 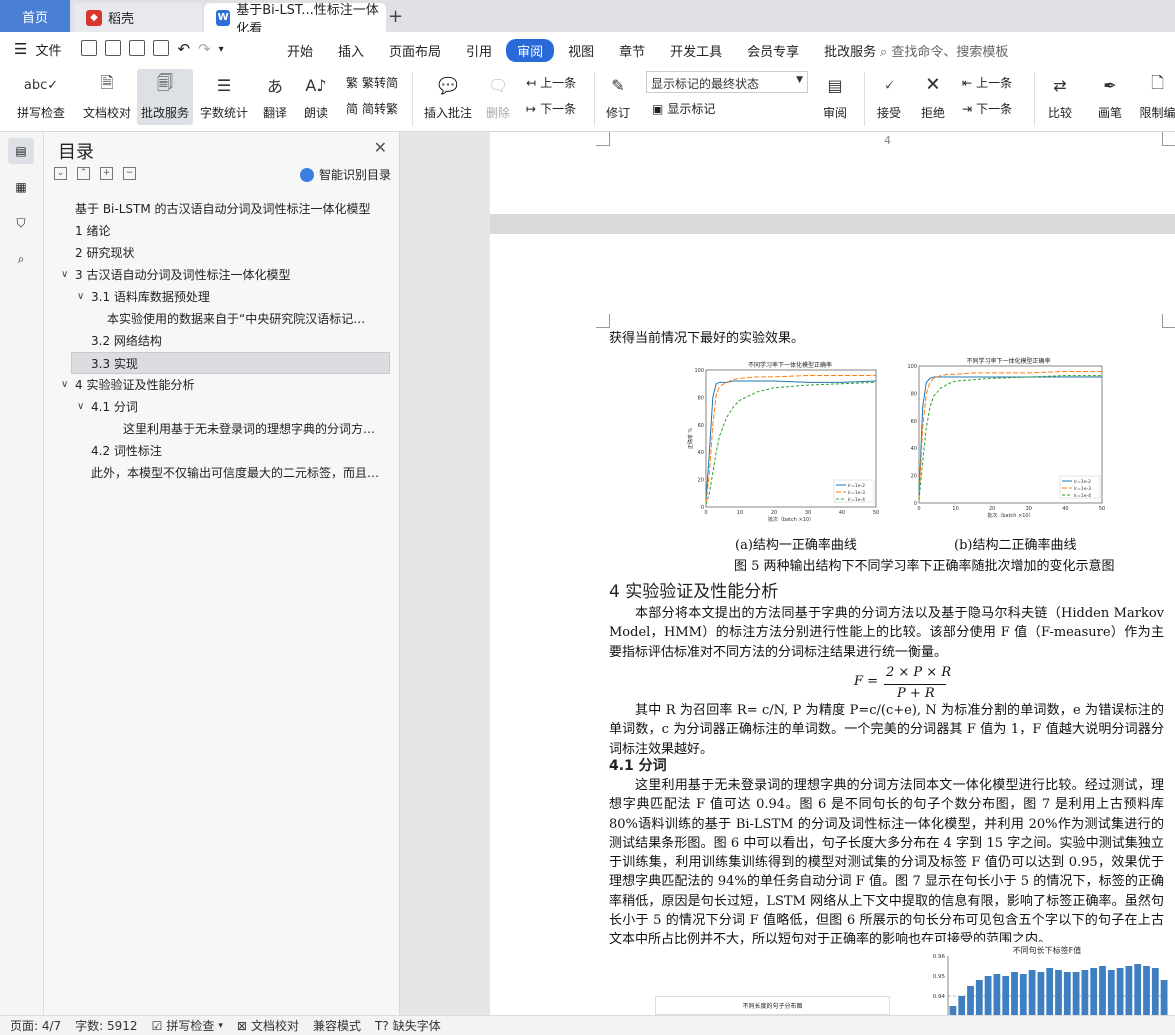 What do you see at coordinates (987, 108) in the screenshot?
I see `next-change-button: ⇥ 下一条` at bounding box center [987, 108].